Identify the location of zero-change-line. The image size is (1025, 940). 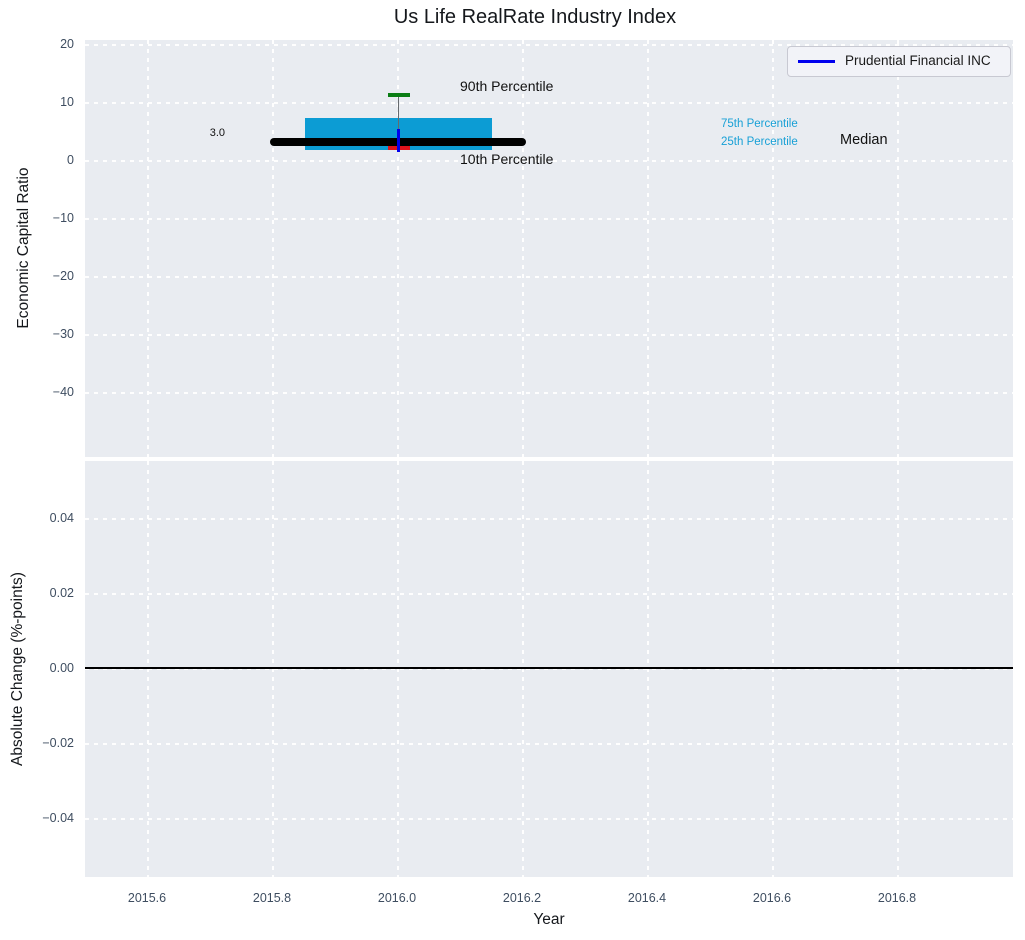
(549, 668).